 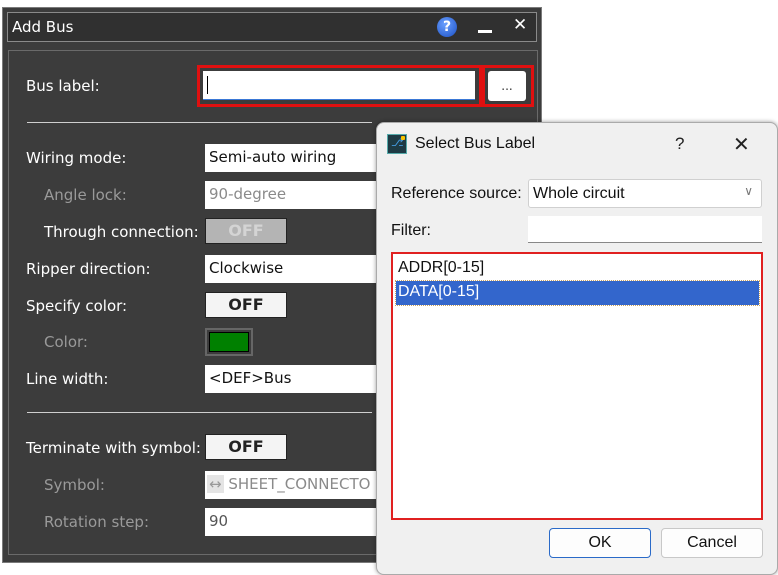 What do you see at coordinates (67, 379) in the screenshot?
I see `line-width-label: Line width:` at bounding box center [67, 379].